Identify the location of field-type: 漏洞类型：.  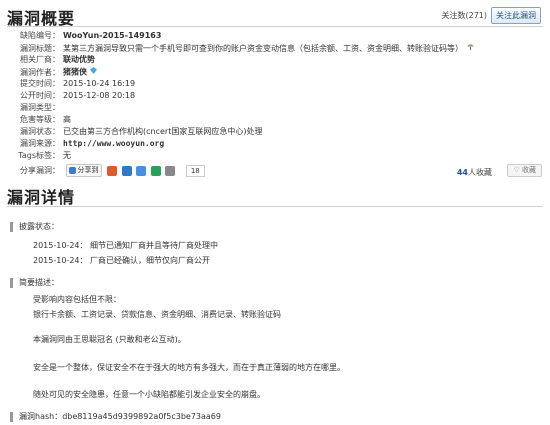
(40, 107).